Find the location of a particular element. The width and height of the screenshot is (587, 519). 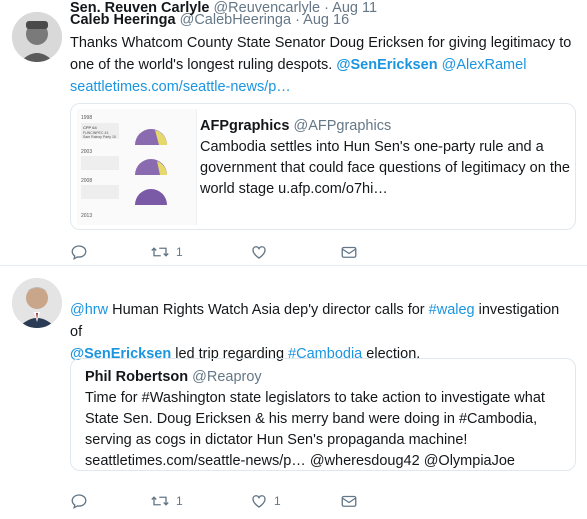

author-handle: @Reuvencarlyle is located at coordinates (266, 8).